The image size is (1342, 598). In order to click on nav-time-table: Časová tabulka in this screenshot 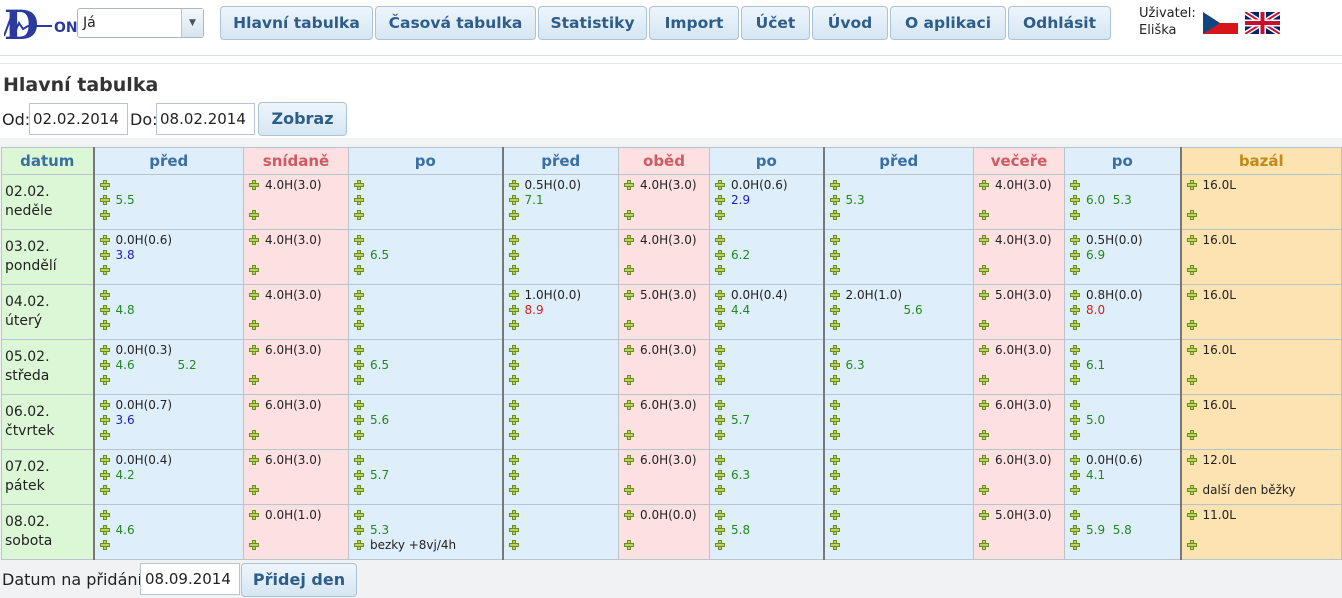, I will do `click(455, 23)`.